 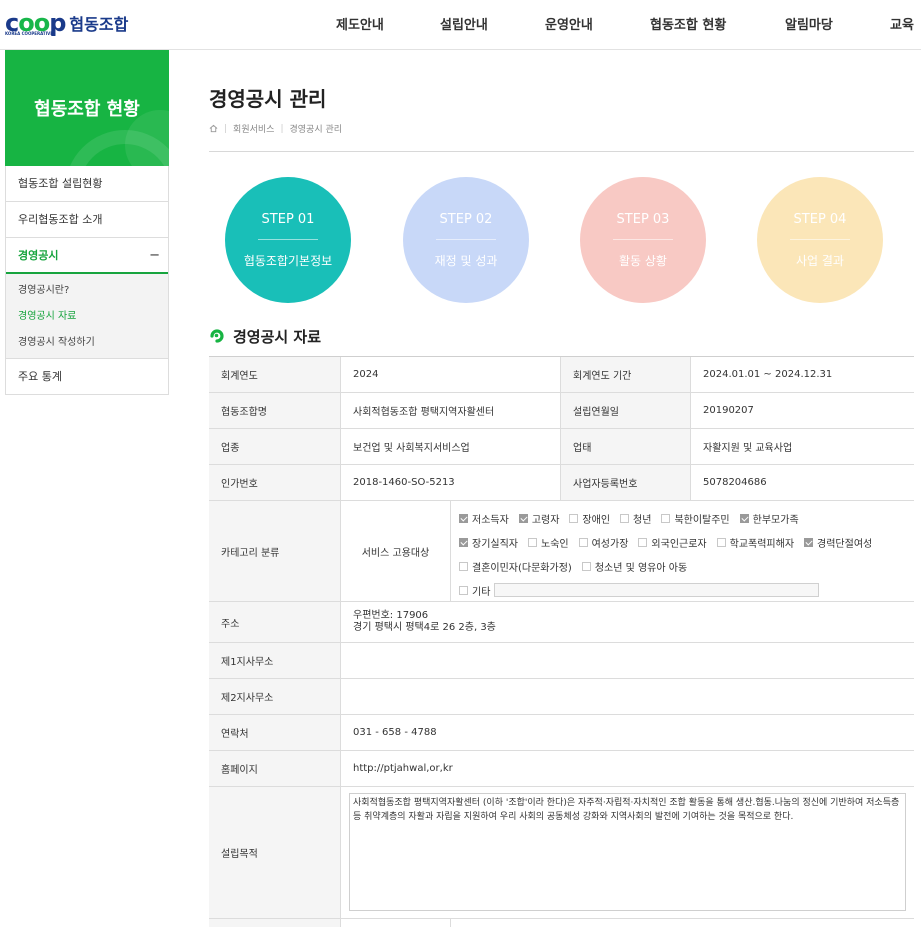 What do you see at coordinates (275, 923) in the screenshot?
I see `row-header` at bounding box center [275, 923].